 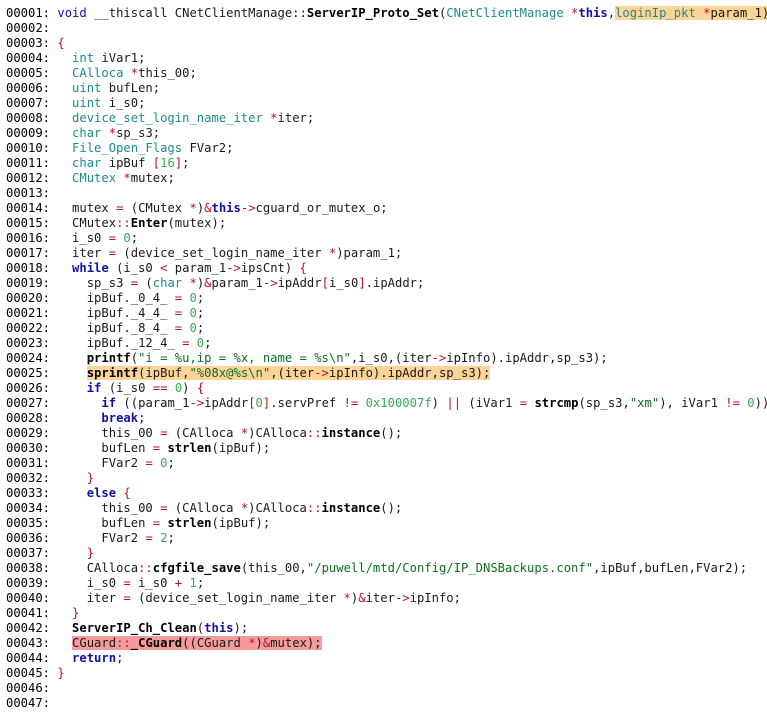 I want to click on code-token: "/puwell/mtd/Config/IP_DNSBackups.conf", so click(x=450, y=568).